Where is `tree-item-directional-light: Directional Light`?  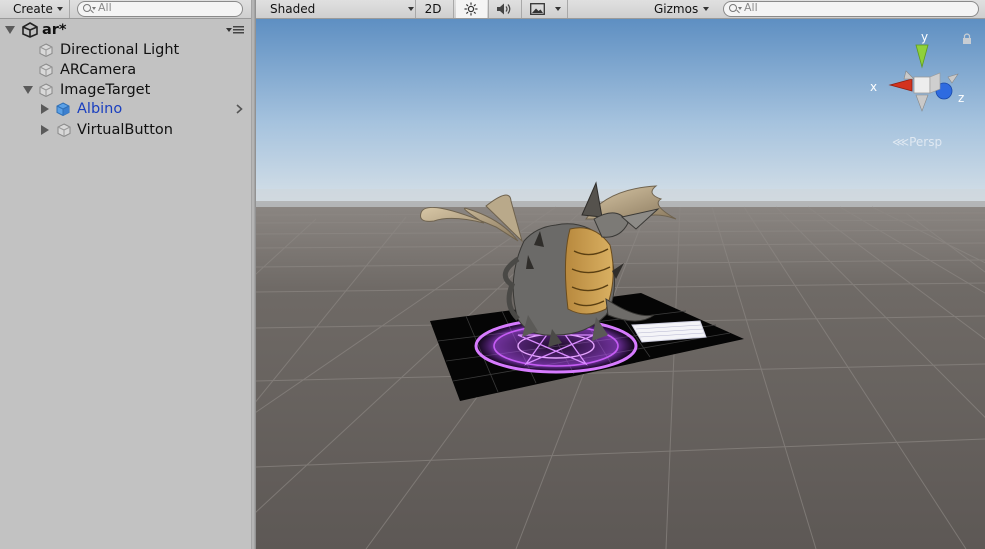
tree-item-directional-light: Directional Light is located at coordinates (125, 50).